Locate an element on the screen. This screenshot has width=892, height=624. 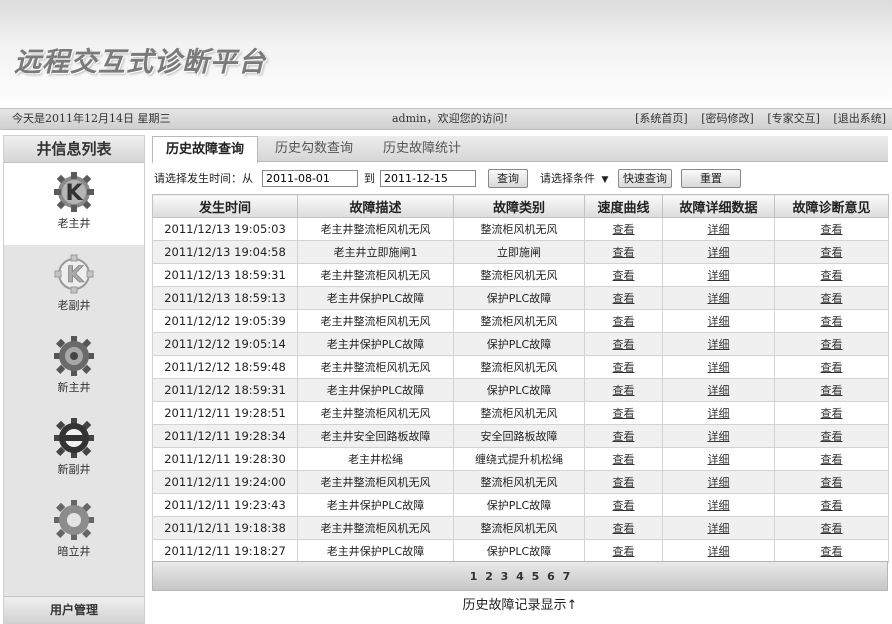
column-header-diagnosis: 故障诊断意见 is located at coordinates (831, 206).